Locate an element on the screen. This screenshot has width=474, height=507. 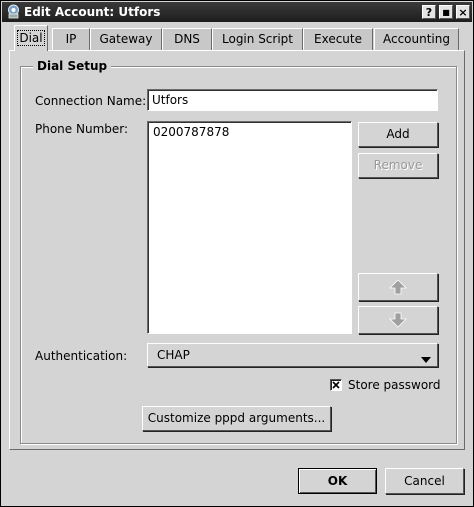
store-password-checkbox is located at coordinates (336, 385).